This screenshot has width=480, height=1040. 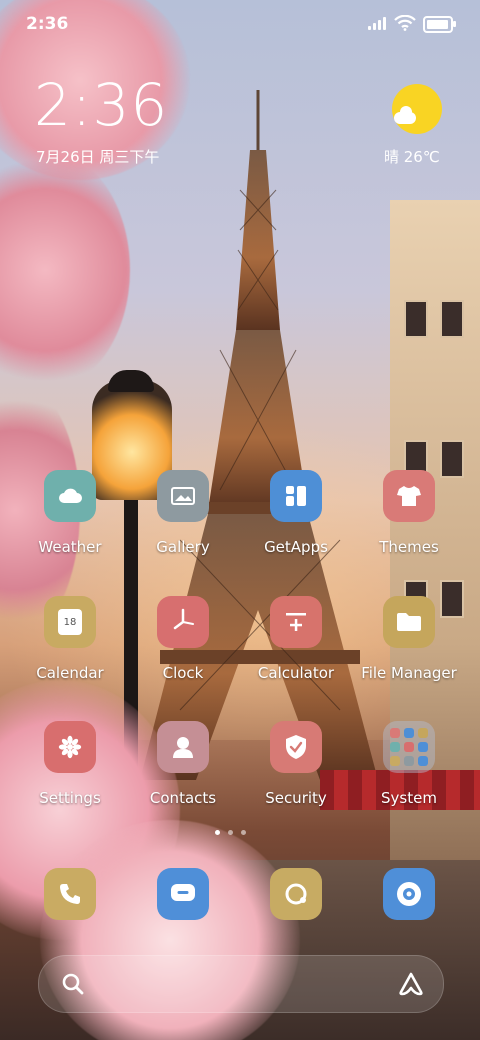 I want to click on search-icon, so click(x=73, y=984).